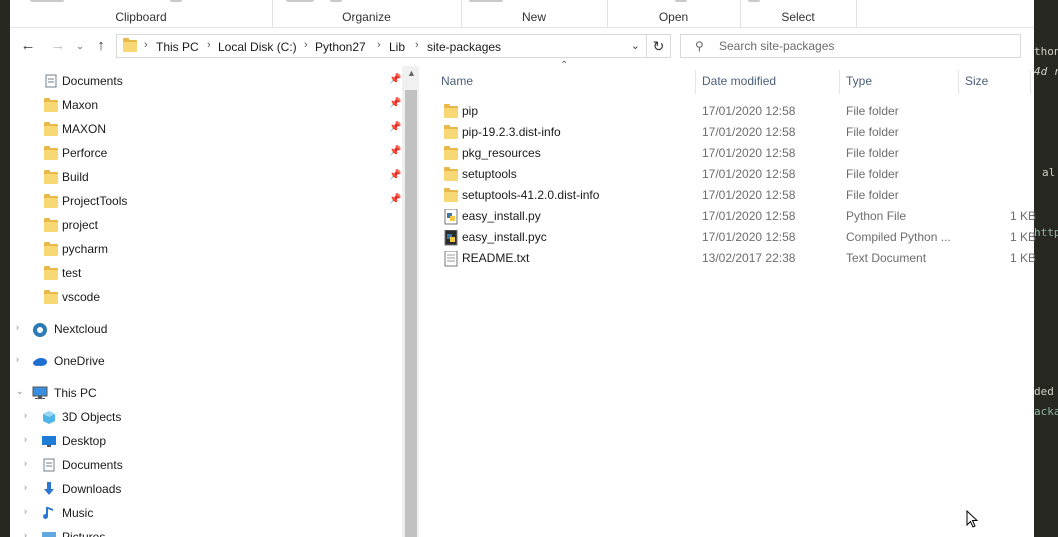  What do you see at coordinates (464, 47) in the screenshot?
I see `breadcrumb-site-packages: site-packages` at bounding box center [464, 47].